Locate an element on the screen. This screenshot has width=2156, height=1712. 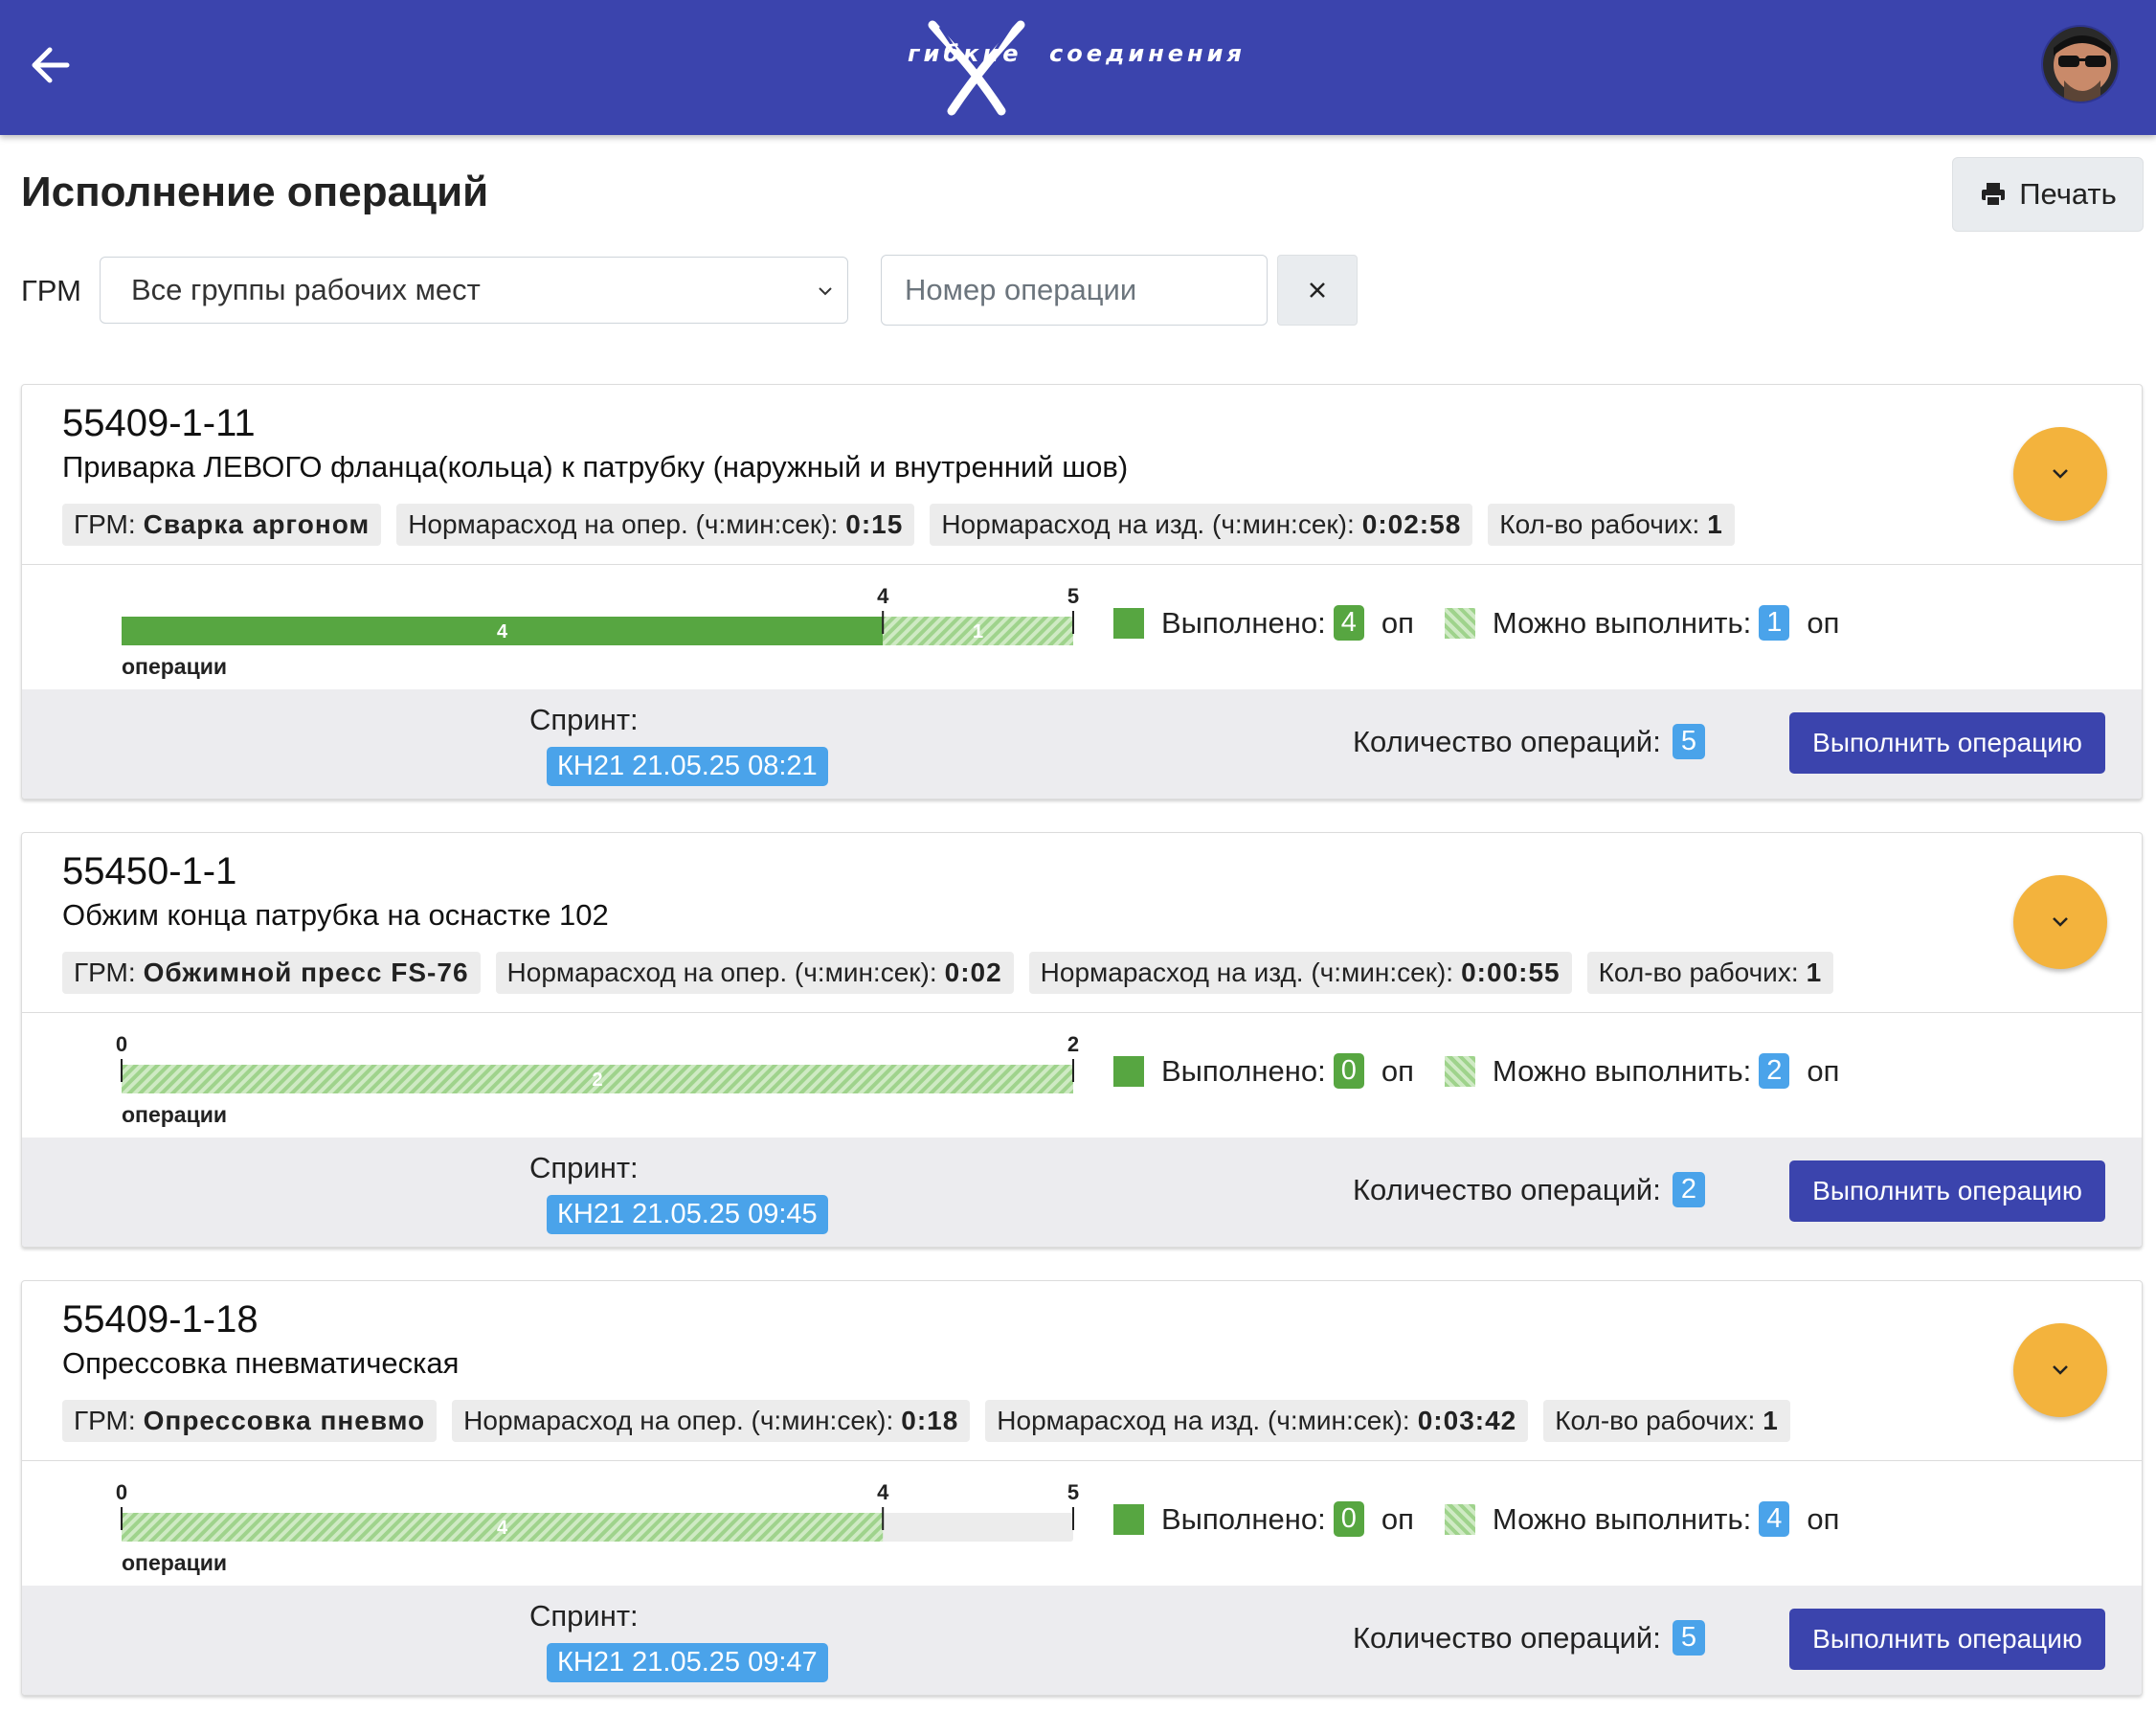
operation-code: 55450-1-1 is located at coordinates (149, 871).